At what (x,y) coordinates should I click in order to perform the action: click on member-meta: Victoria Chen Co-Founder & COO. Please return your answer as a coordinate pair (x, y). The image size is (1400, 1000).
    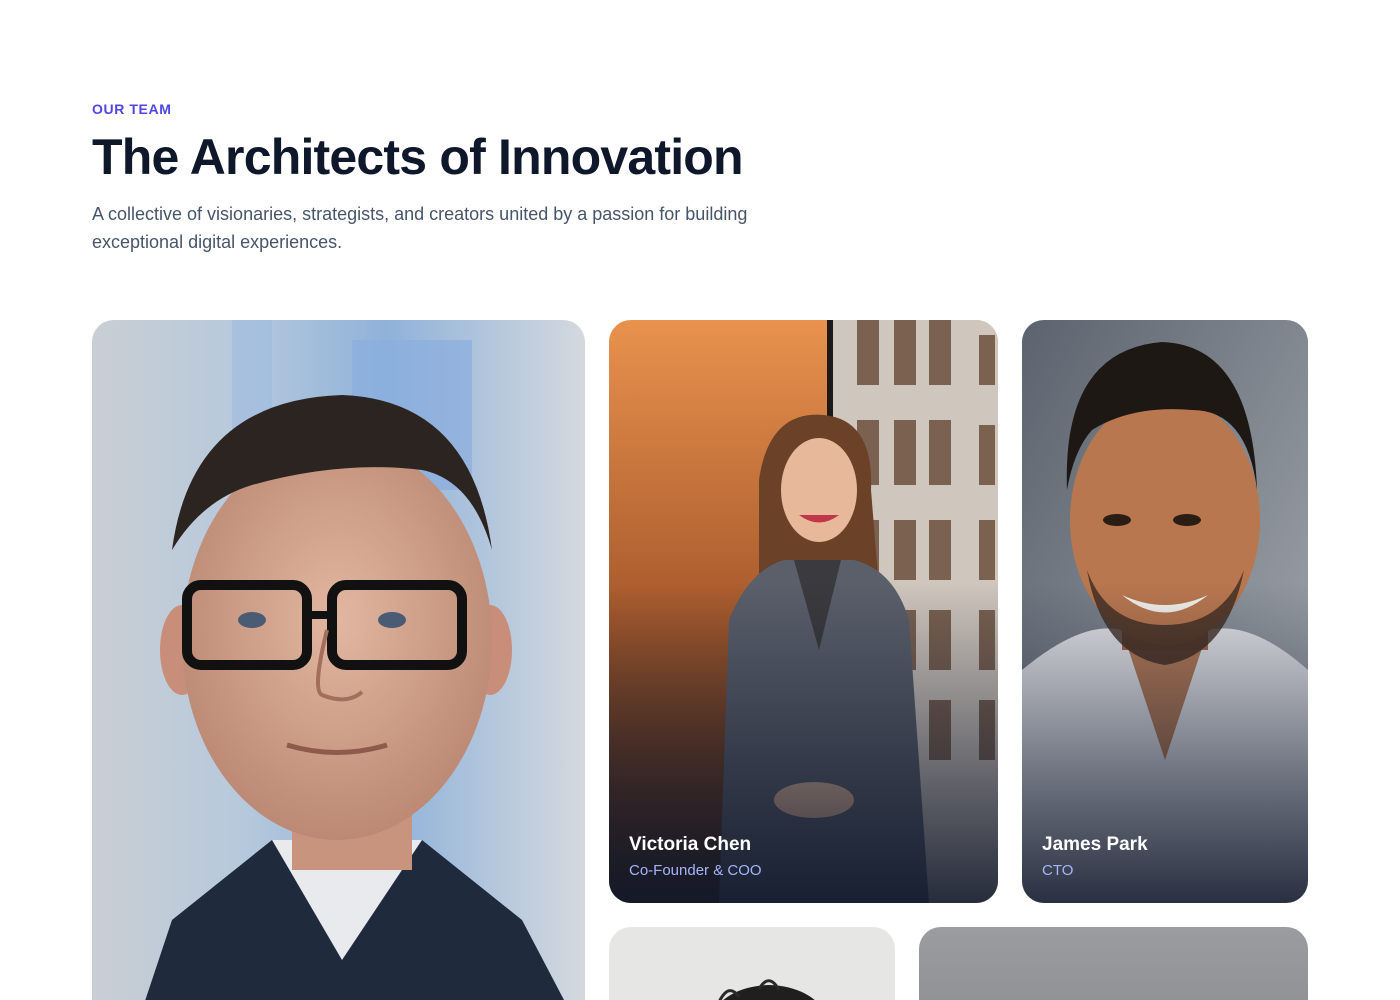
    Looking at the image, I should click on (695, 857).